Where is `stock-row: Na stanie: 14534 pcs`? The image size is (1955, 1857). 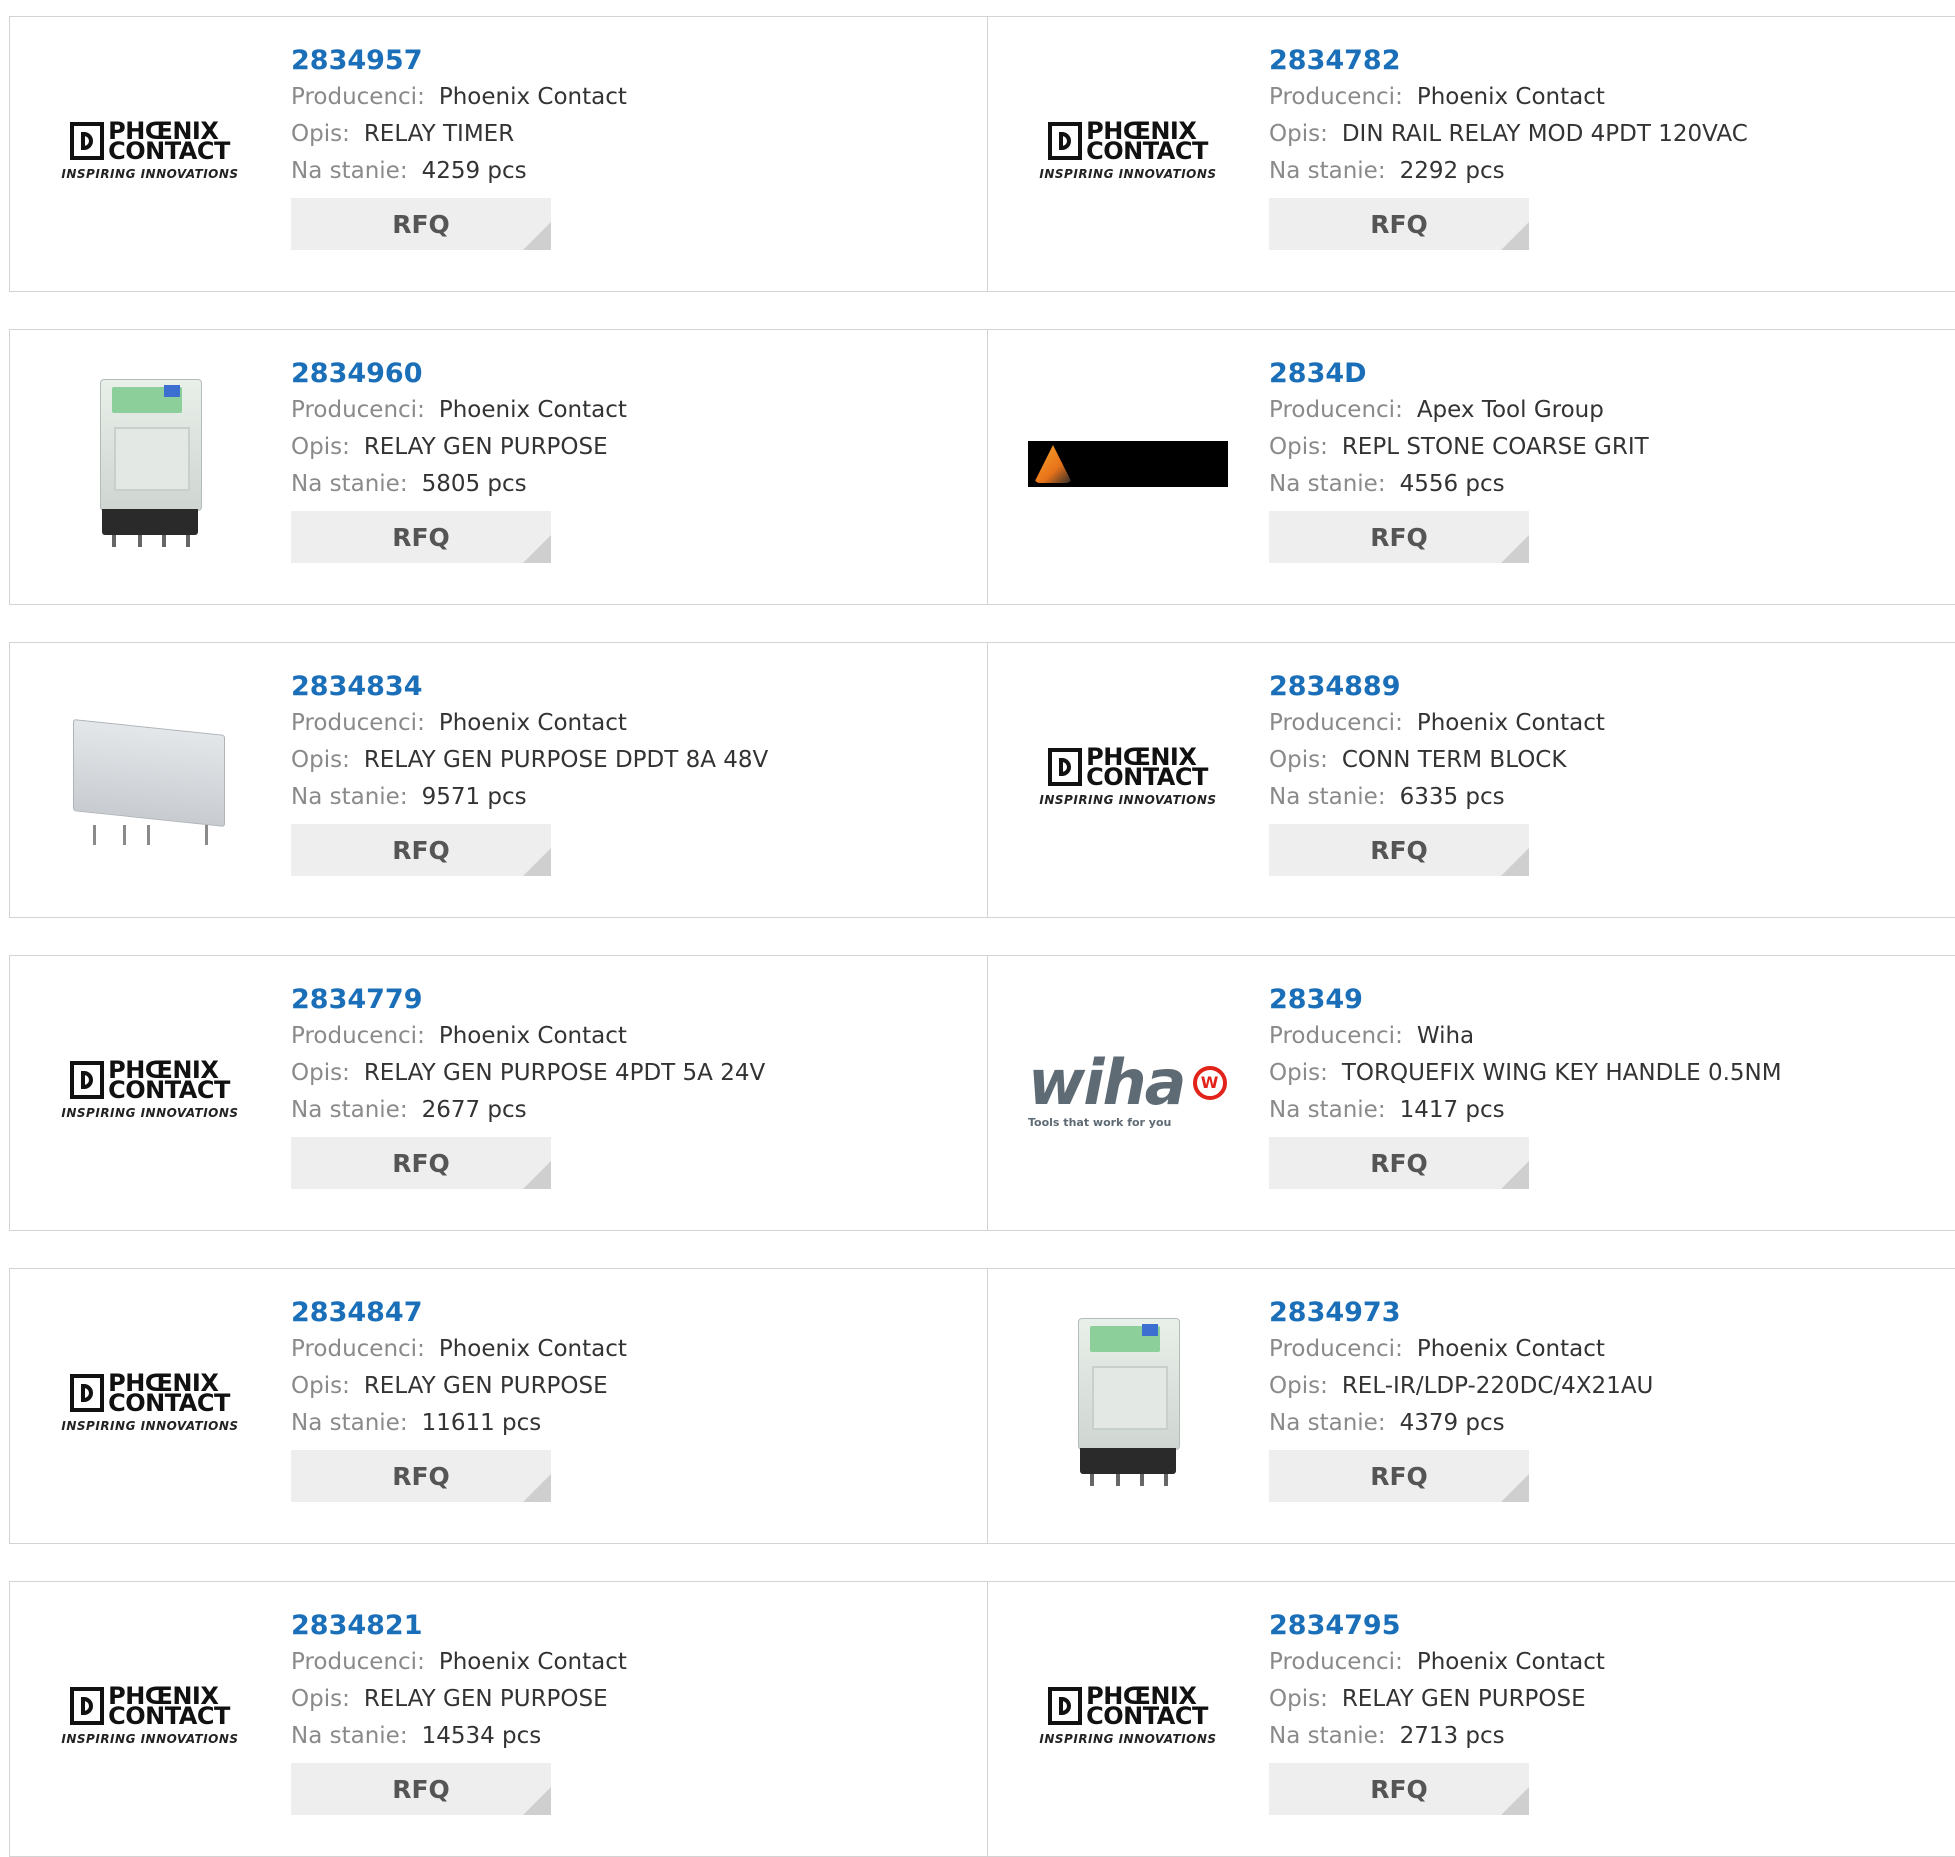
stock-row: Na stanie: 14534 pcs is located at coordinates (634, 1736).